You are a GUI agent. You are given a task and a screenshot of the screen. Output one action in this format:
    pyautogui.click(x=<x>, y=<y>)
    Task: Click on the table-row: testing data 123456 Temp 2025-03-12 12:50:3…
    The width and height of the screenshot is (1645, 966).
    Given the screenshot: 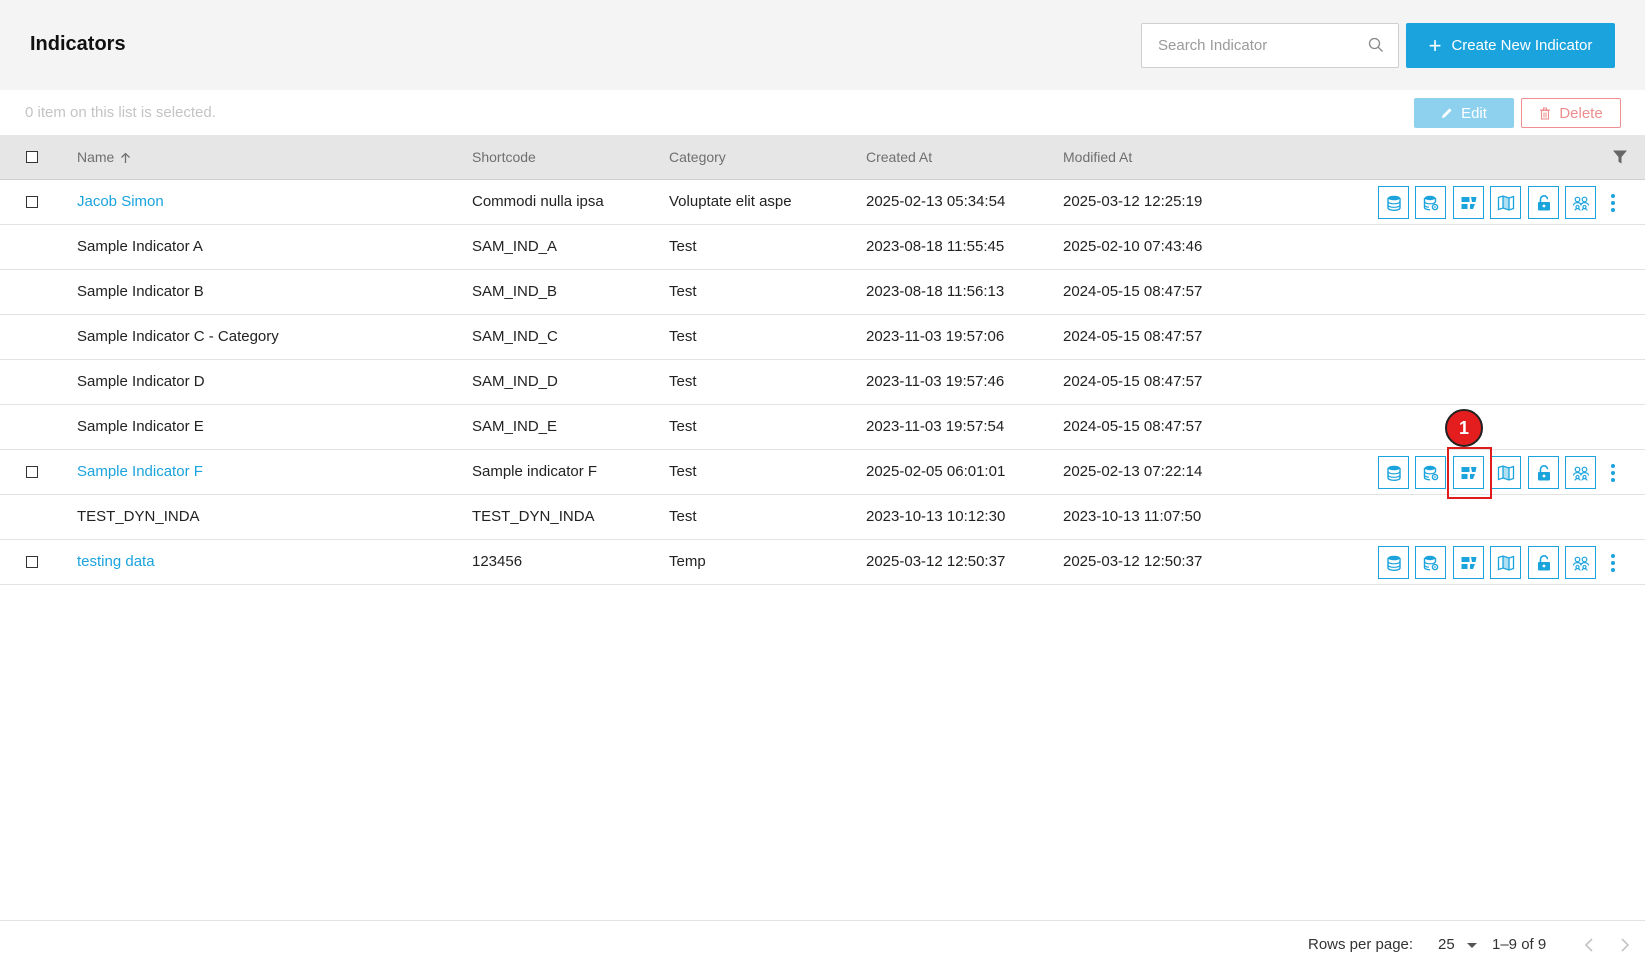 What is the action you would take?
    pyautogui.click(x=822, y=562)
    